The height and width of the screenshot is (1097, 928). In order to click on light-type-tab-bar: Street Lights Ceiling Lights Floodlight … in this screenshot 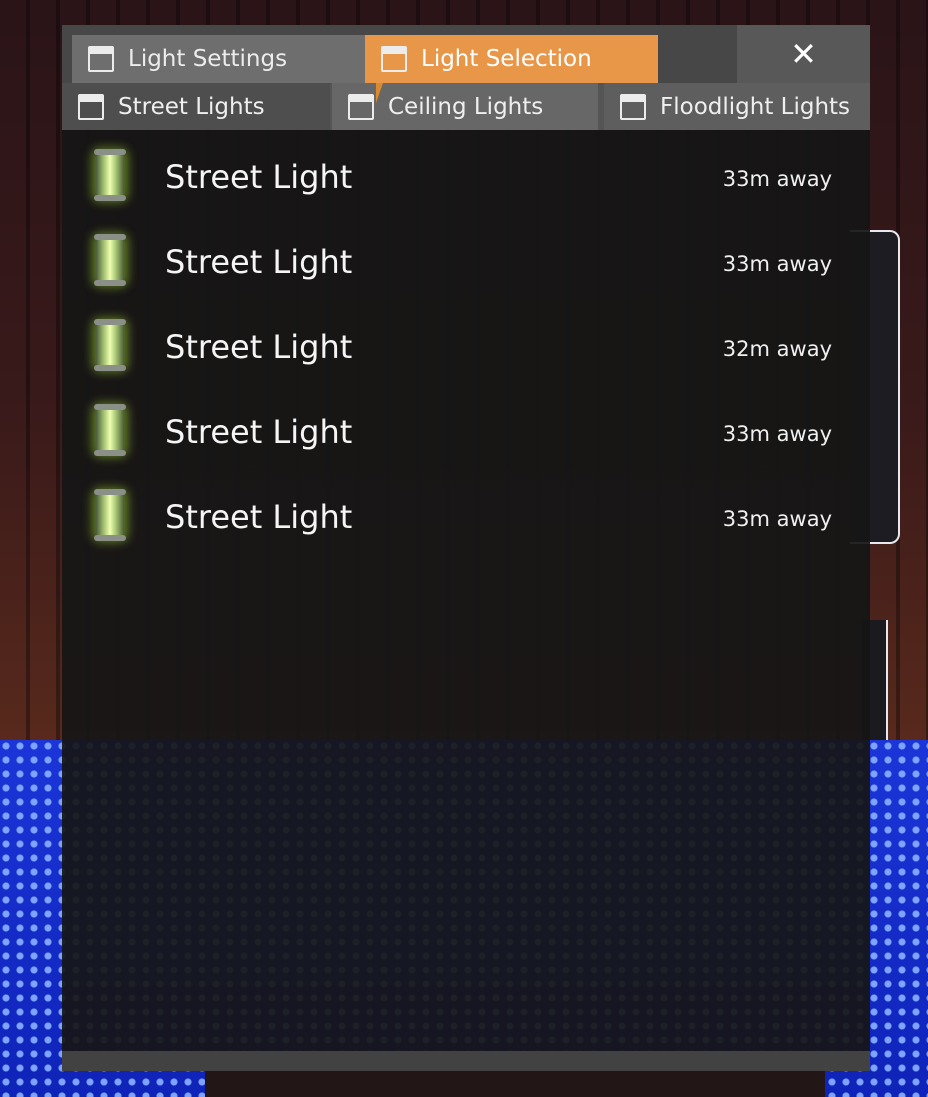, I will do `click(466, 106)`.